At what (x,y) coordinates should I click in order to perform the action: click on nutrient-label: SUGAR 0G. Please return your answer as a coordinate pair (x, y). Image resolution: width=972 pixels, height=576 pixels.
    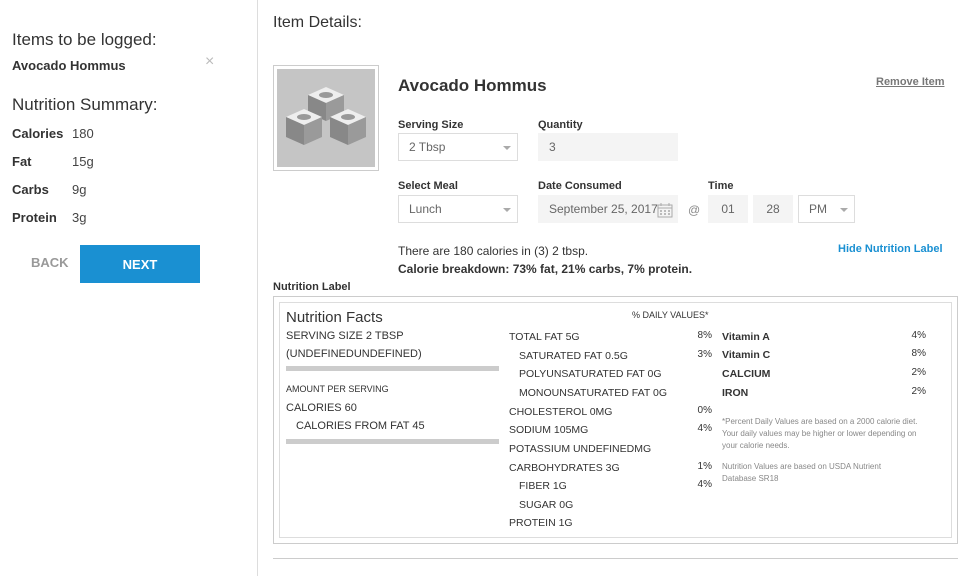
    Looking at the image, I should click on (546, 505).